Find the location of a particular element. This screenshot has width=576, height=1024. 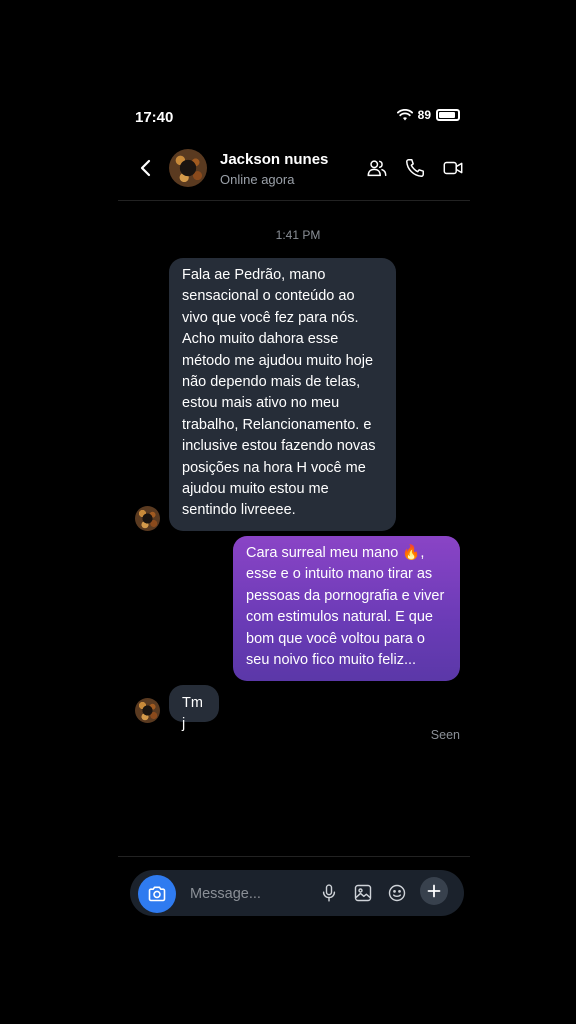

message-input is located at coordinates (247, 894).